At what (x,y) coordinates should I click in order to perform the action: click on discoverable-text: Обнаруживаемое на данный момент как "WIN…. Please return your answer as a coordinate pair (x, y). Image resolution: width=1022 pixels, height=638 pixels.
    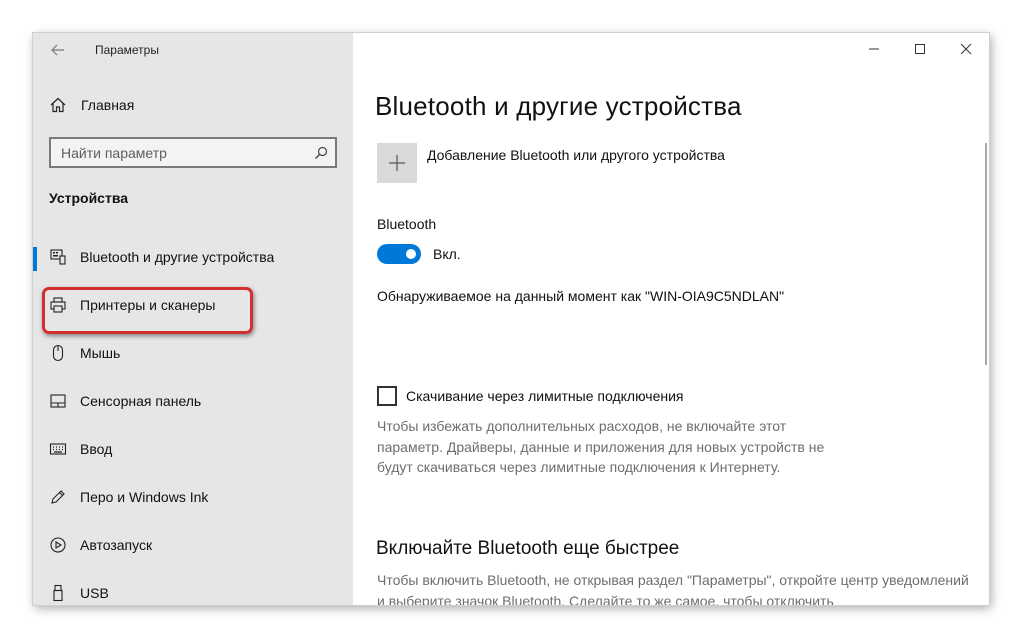
    Looking at the image, I should click on (581, 296).